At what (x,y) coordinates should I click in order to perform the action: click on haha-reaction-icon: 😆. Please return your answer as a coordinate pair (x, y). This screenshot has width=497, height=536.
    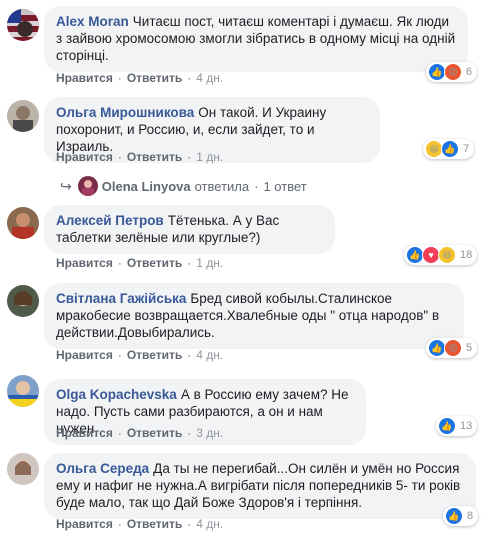
    Looking at the image, I should click on (447, 255).